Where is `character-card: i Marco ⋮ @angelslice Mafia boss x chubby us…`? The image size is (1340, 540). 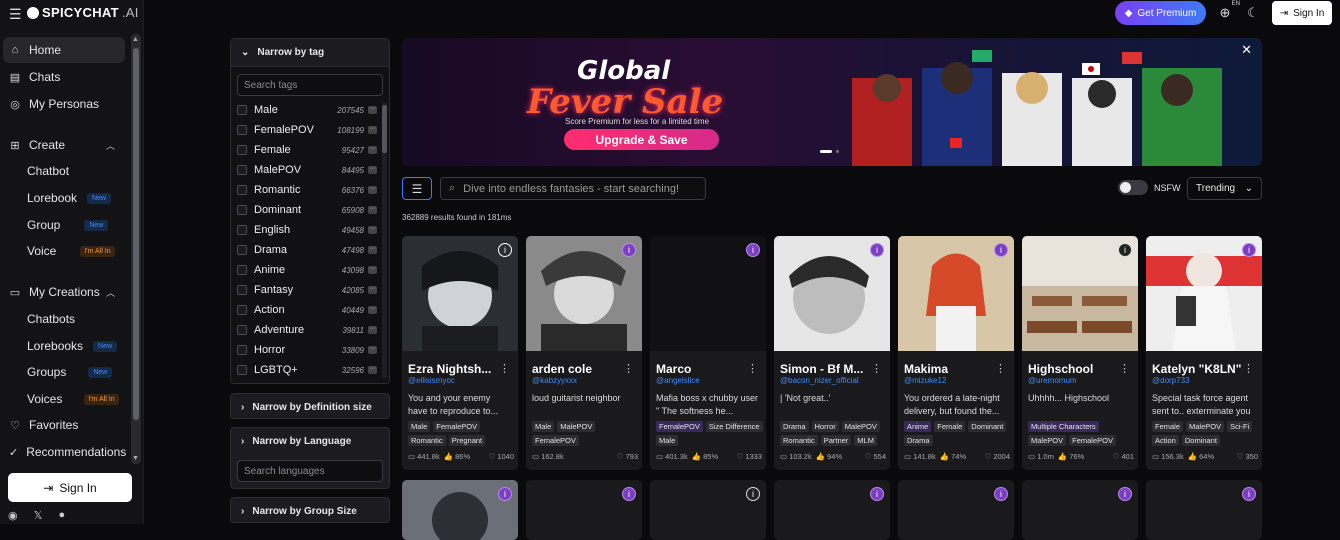 character-card: i Marco ⋮ @angelslice Mafia boss x chubby us… is located at coordinates (708, 353).